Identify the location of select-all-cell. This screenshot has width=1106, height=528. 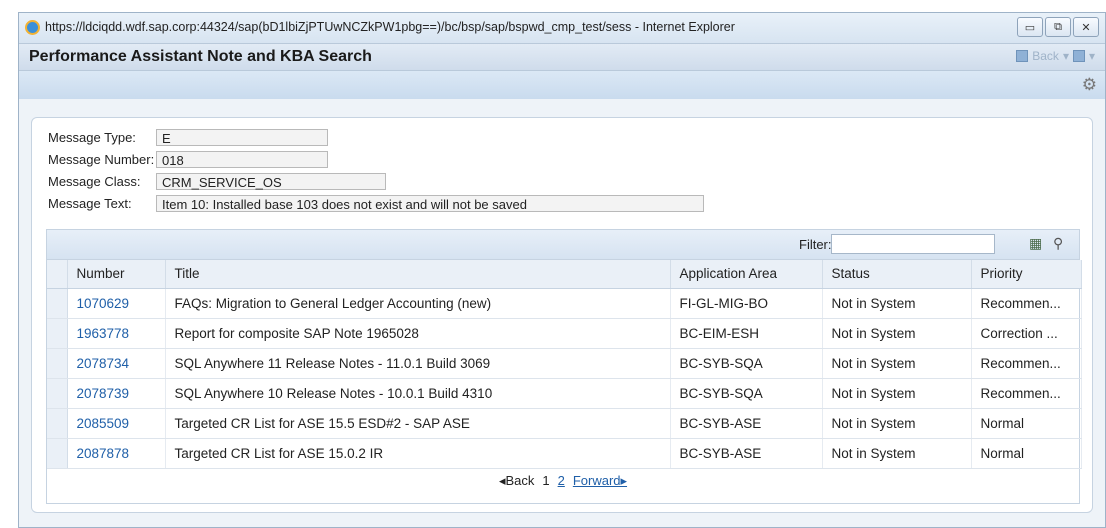
(57, 274).